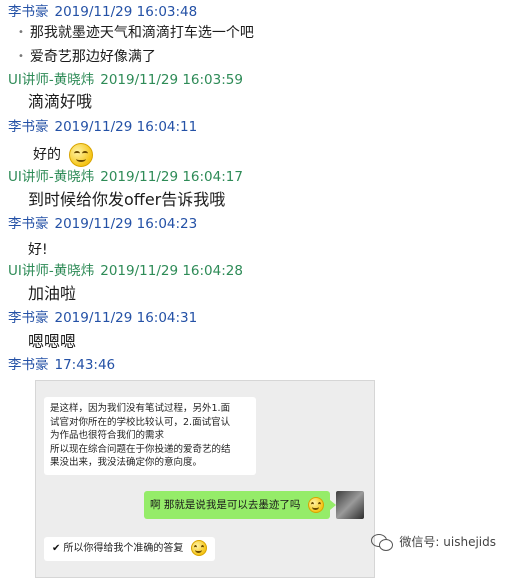  I want to click on received-message-bubble: ✔ 所以你得给我个准确的答复, so click(129, 549).